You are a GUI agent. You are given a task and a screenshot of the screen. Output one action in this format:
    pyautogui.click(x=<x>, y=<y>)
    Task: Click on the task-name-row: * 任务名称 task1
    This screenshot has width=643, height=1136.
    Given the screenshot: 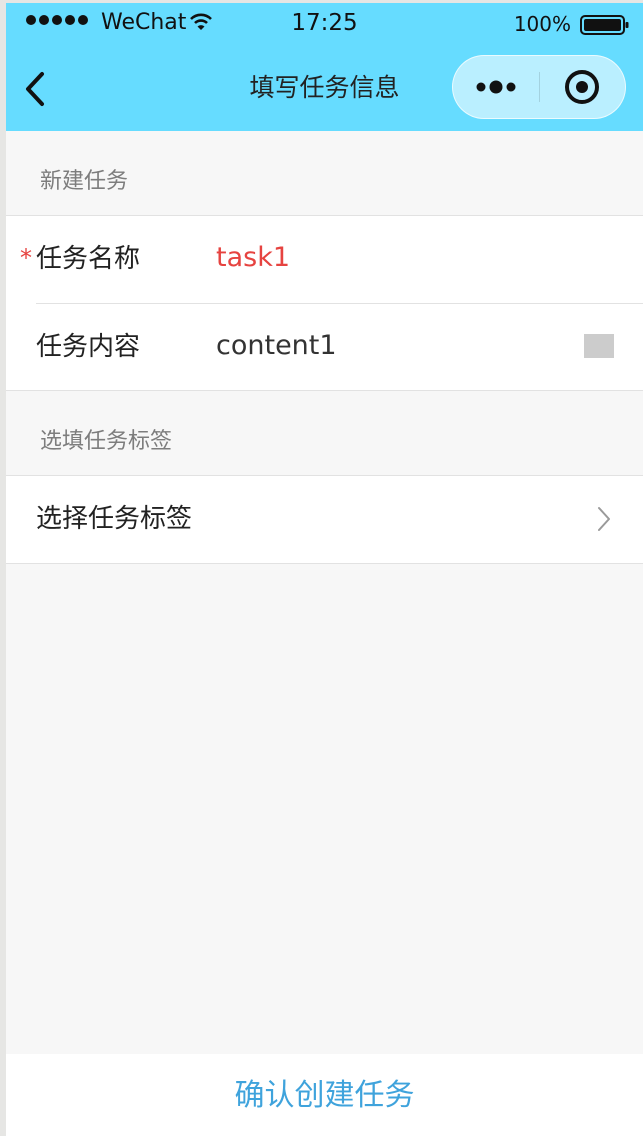 What is the action you would take?
    pyautogui.click(x=324, y=259)
    